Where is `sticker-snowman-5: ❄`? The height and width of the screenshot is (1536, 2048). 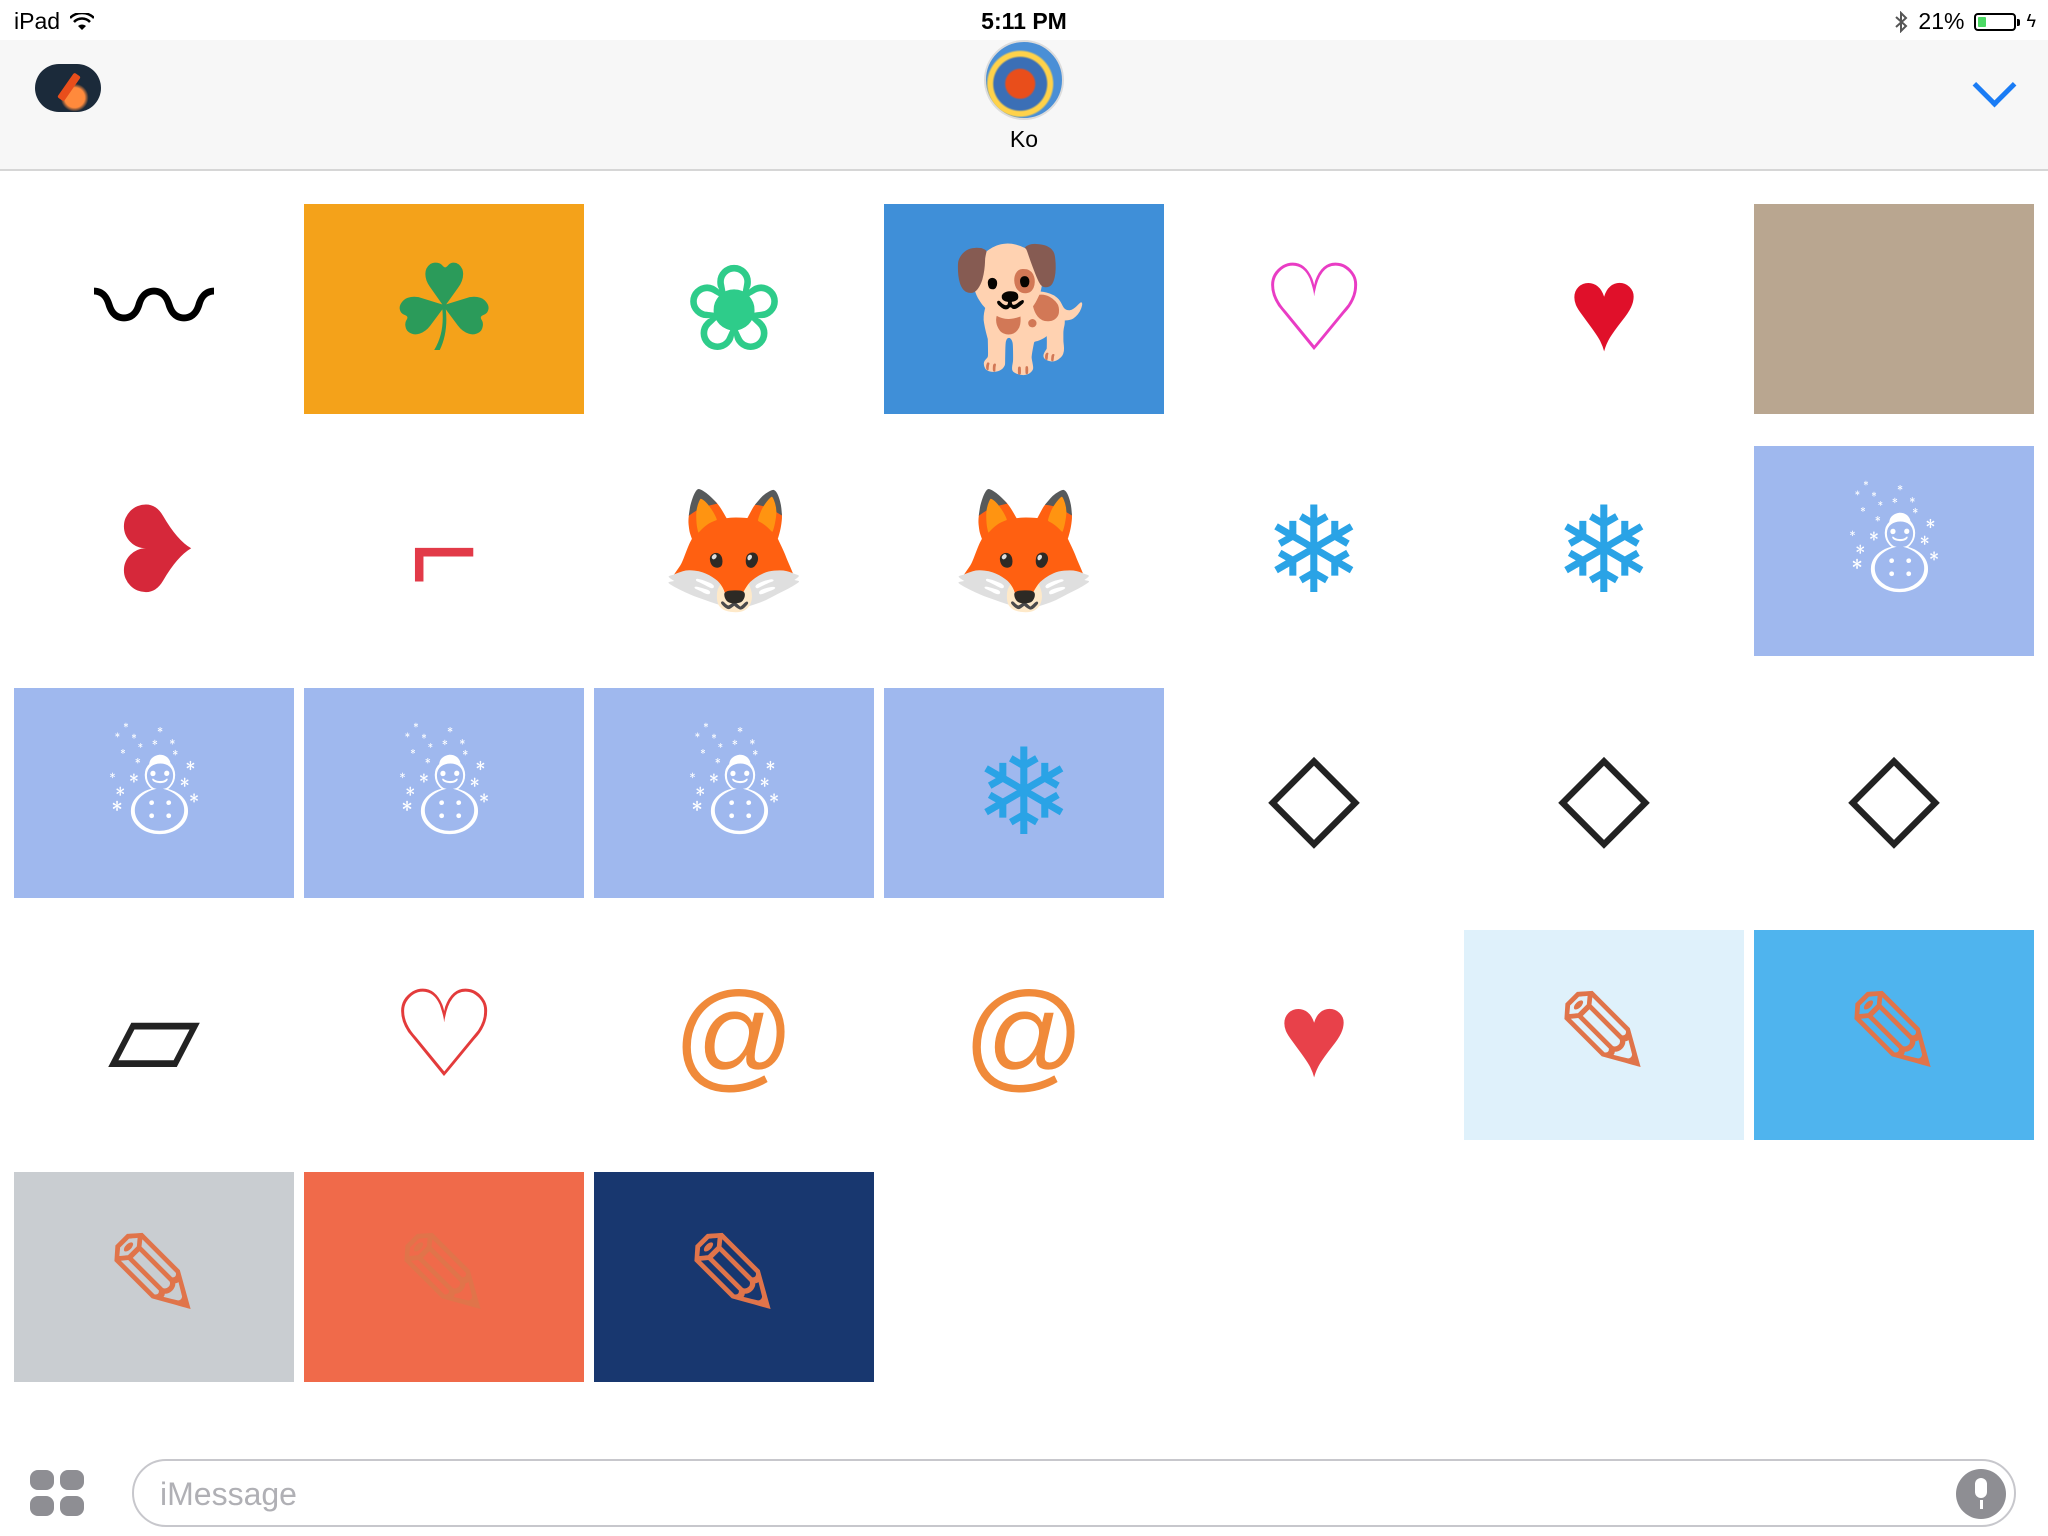 sticker-snowman-5: ❄ is located at coordinates (1024, 793).